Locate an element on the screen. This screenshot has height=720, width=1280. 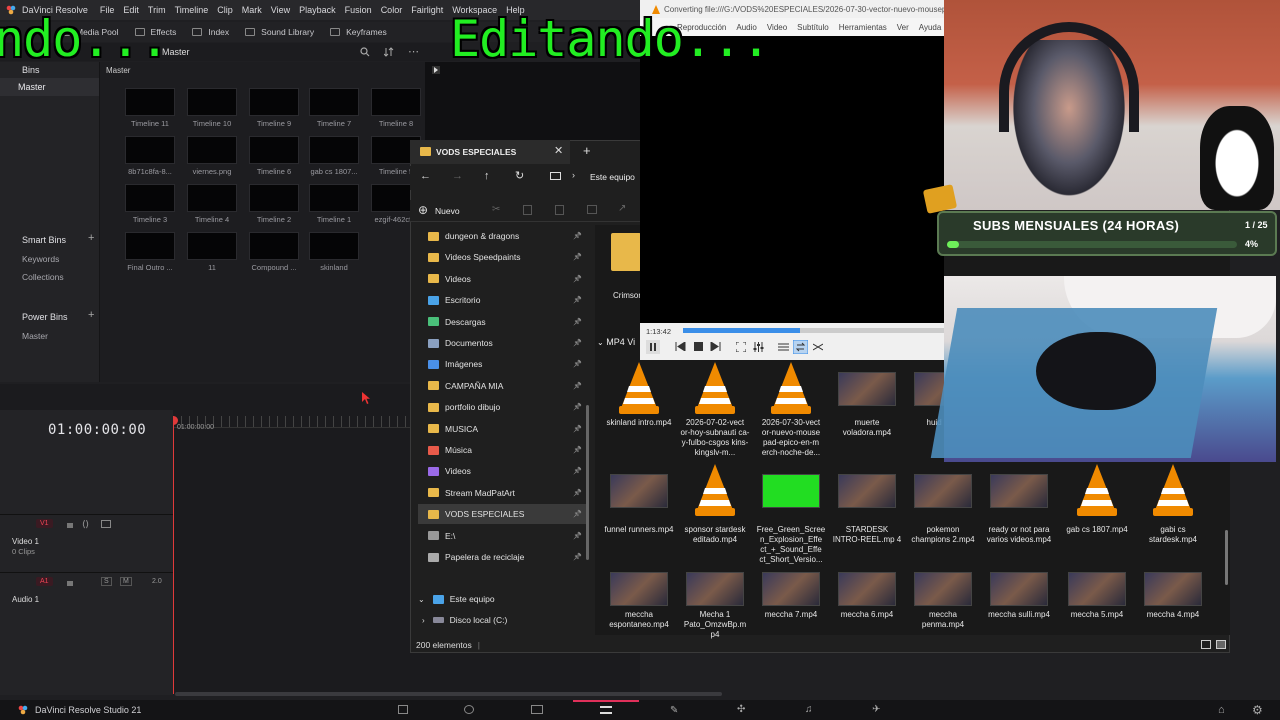
new-tab-icon: + is located at coordinates (587, 150).